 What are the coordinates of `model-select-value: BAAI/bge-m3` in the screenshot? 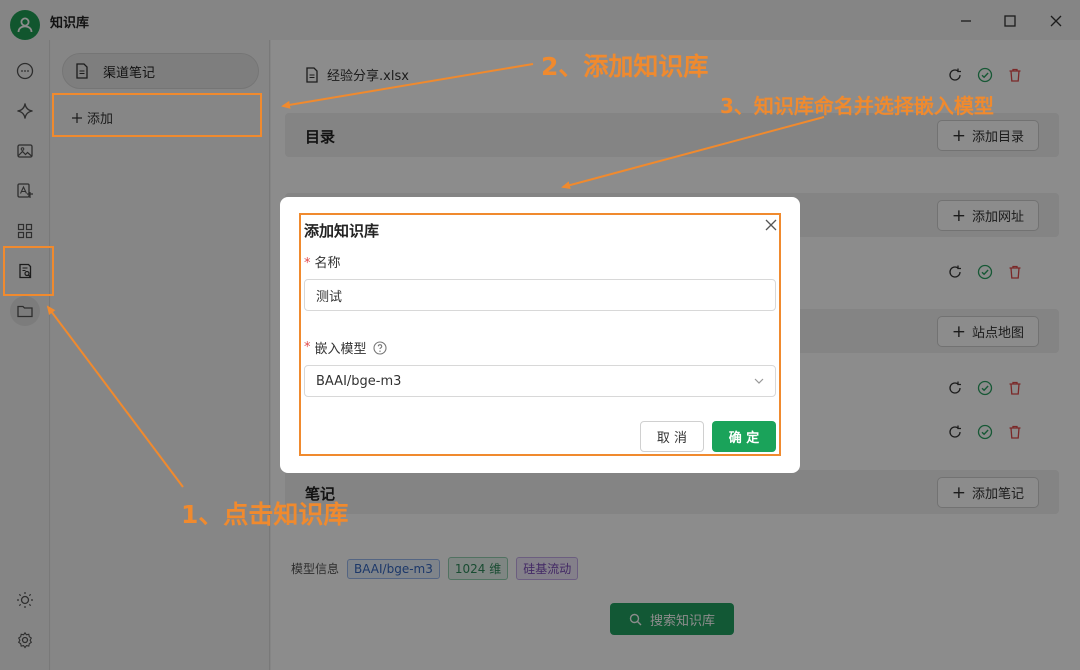 It's located at (359, 381).